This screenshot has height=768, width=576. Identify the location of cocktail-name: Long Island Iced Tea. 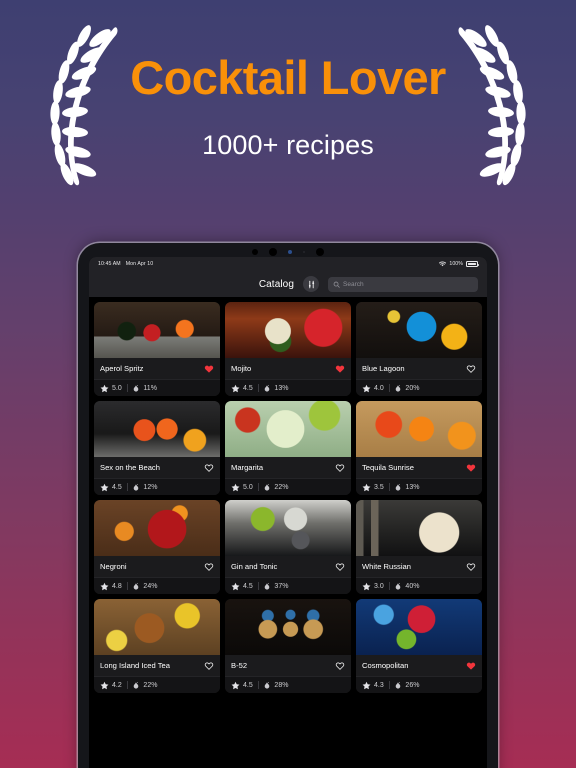
(135, 665).